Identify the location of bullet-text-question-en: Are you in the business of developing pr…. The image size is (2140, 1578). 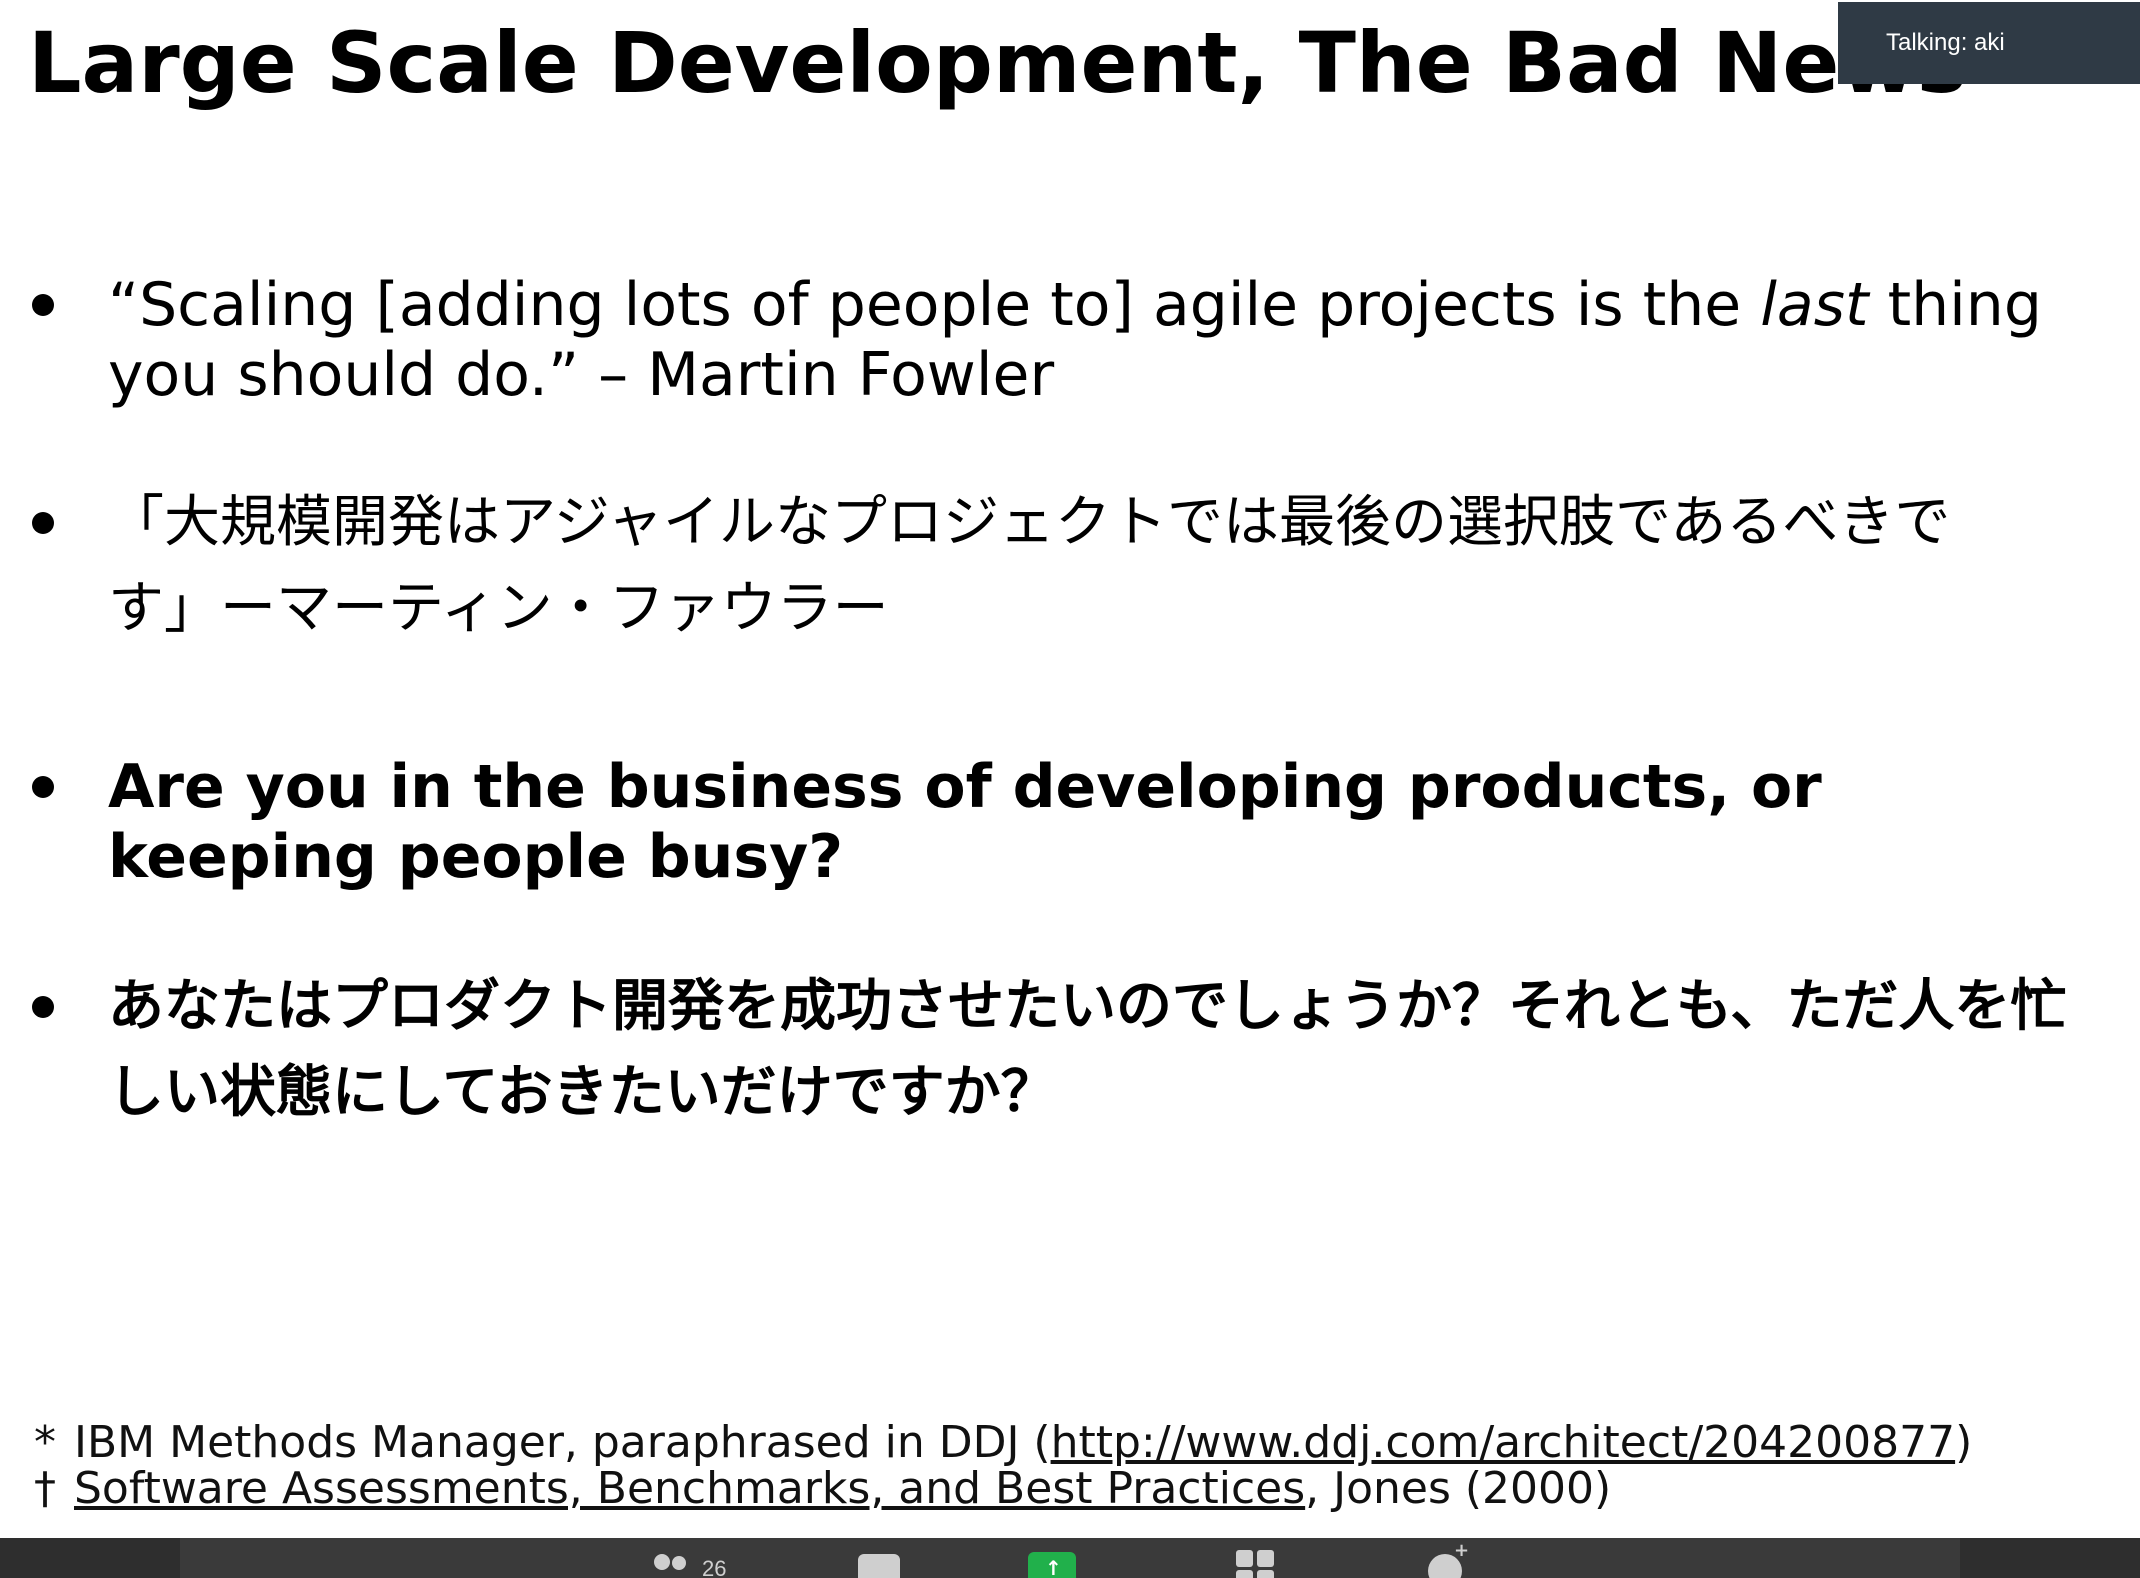
(965, 822).